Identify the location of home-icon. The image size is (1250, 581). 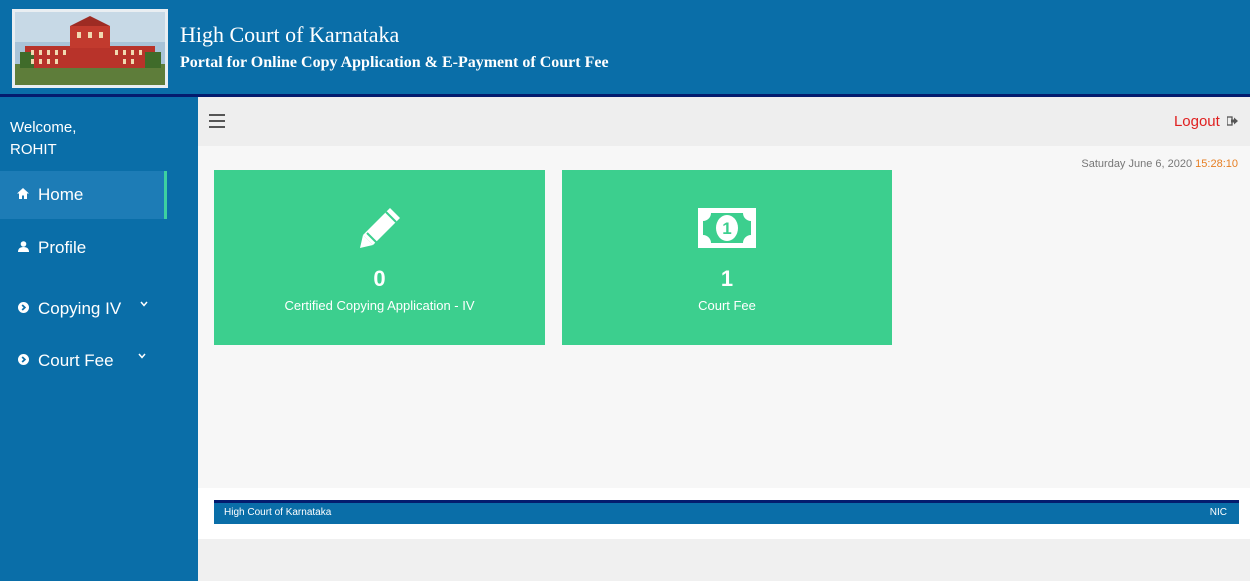
(23, 195).